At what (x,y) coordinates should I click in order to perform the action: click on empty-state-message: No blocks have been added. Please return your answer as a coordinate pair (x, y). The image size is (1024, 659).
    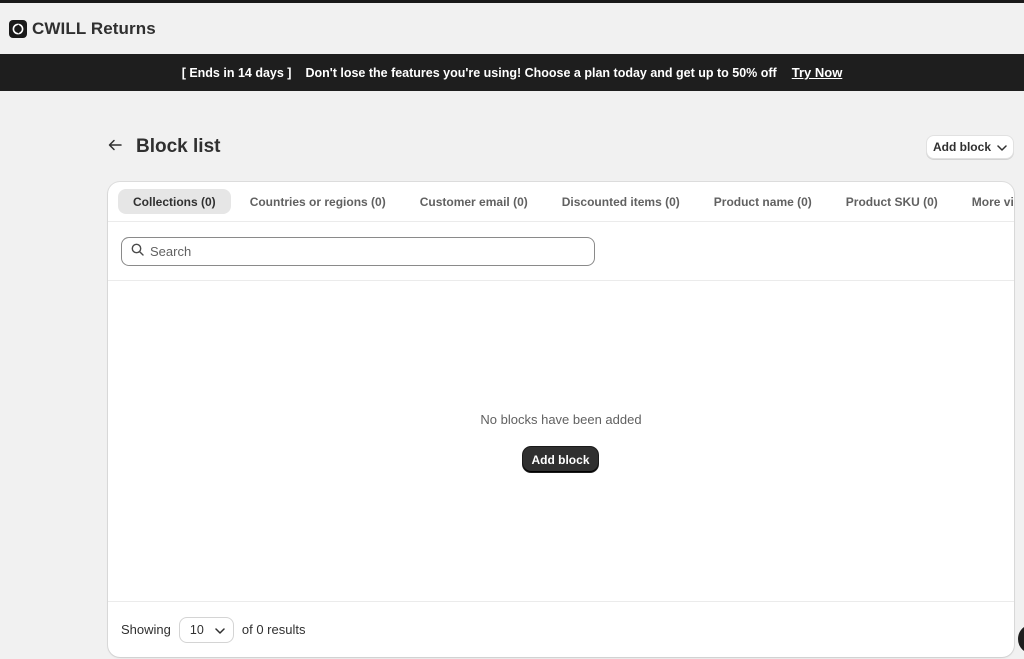
    Looking at the image, I should click on (561, 419).